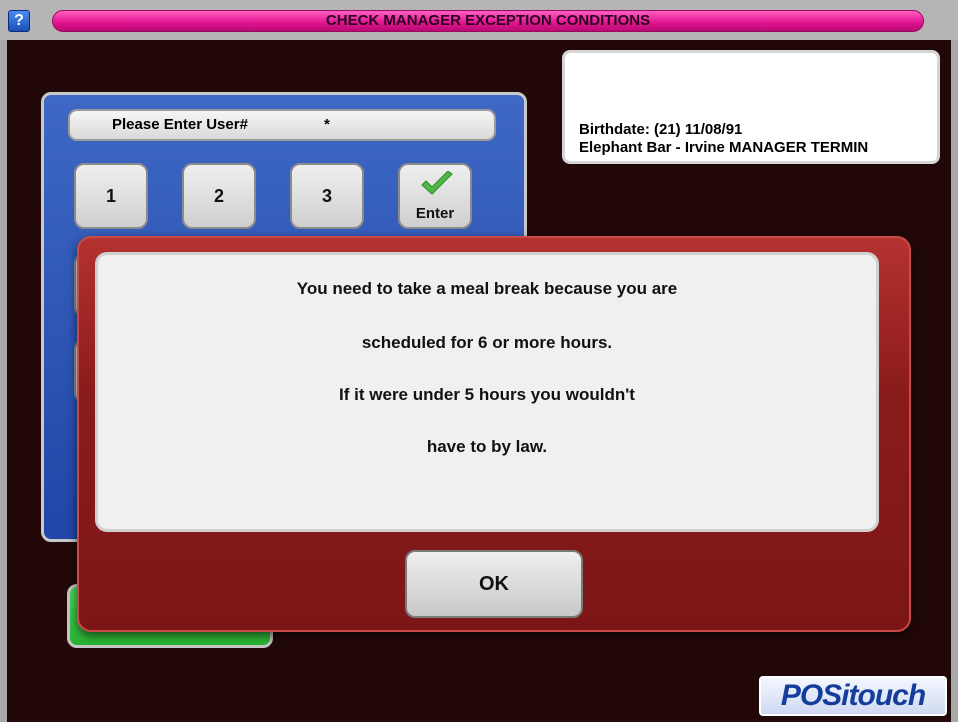 This screenshot has width=958, height=722. What do you see at coordinates (488, 21) in the screenshot?
I see `screen-title: CHECK MANAGER EXCEPTION CONDITIONS` at bounding box center [488, 21].